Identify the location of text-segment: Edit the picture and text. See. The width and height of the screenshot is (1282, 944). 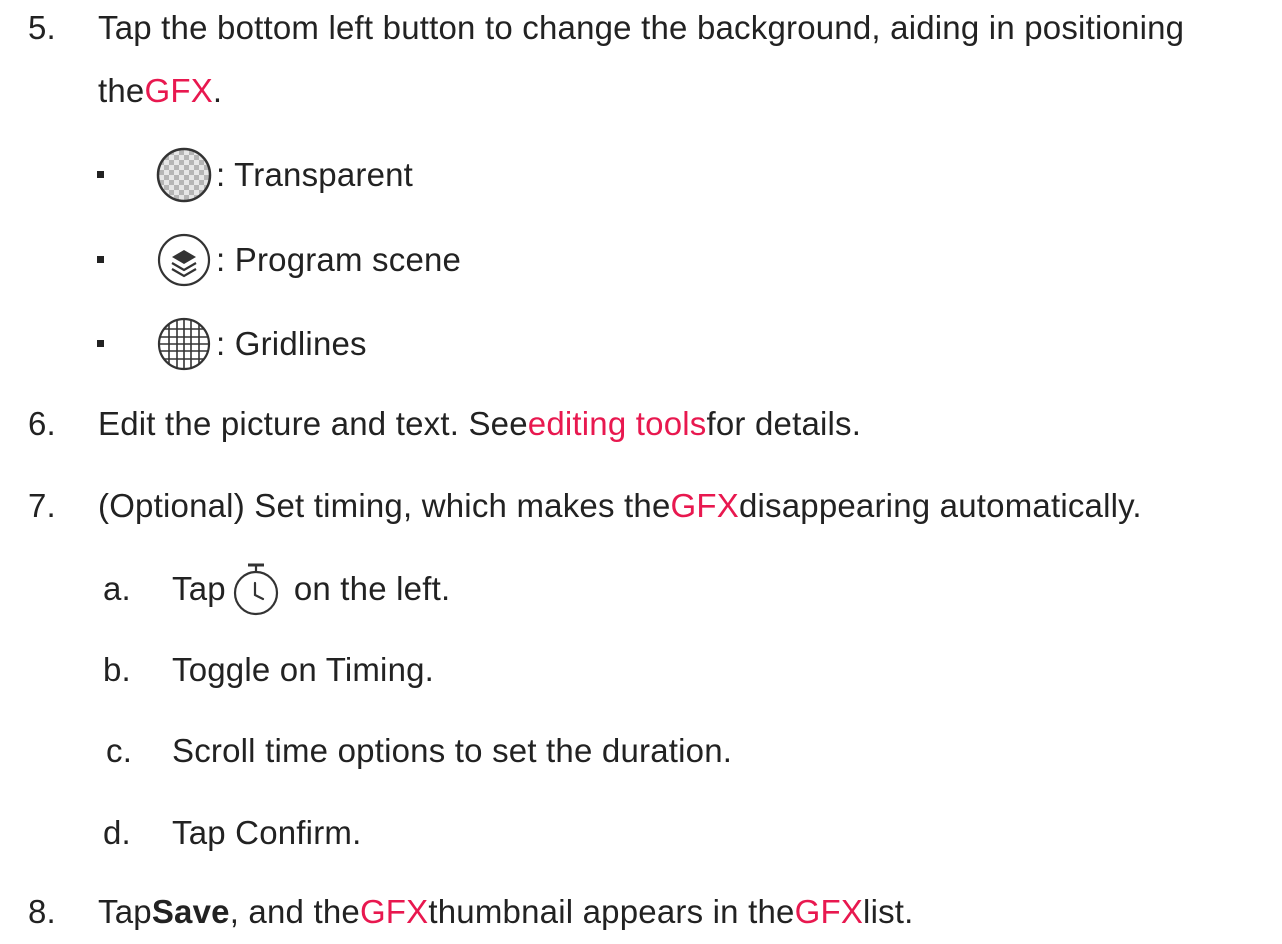
(313, 423).